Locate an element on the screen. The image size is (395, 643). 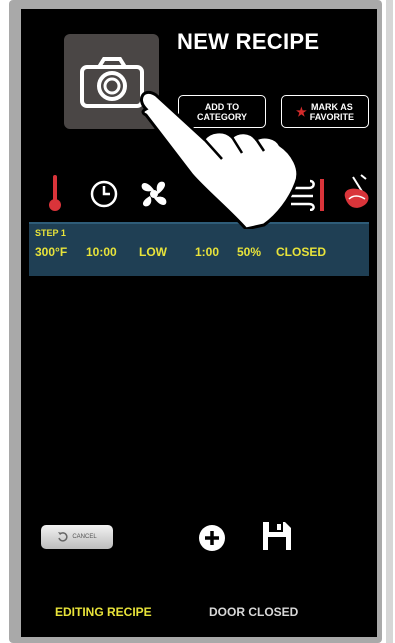
save-button is located at coordinates (277, 536).